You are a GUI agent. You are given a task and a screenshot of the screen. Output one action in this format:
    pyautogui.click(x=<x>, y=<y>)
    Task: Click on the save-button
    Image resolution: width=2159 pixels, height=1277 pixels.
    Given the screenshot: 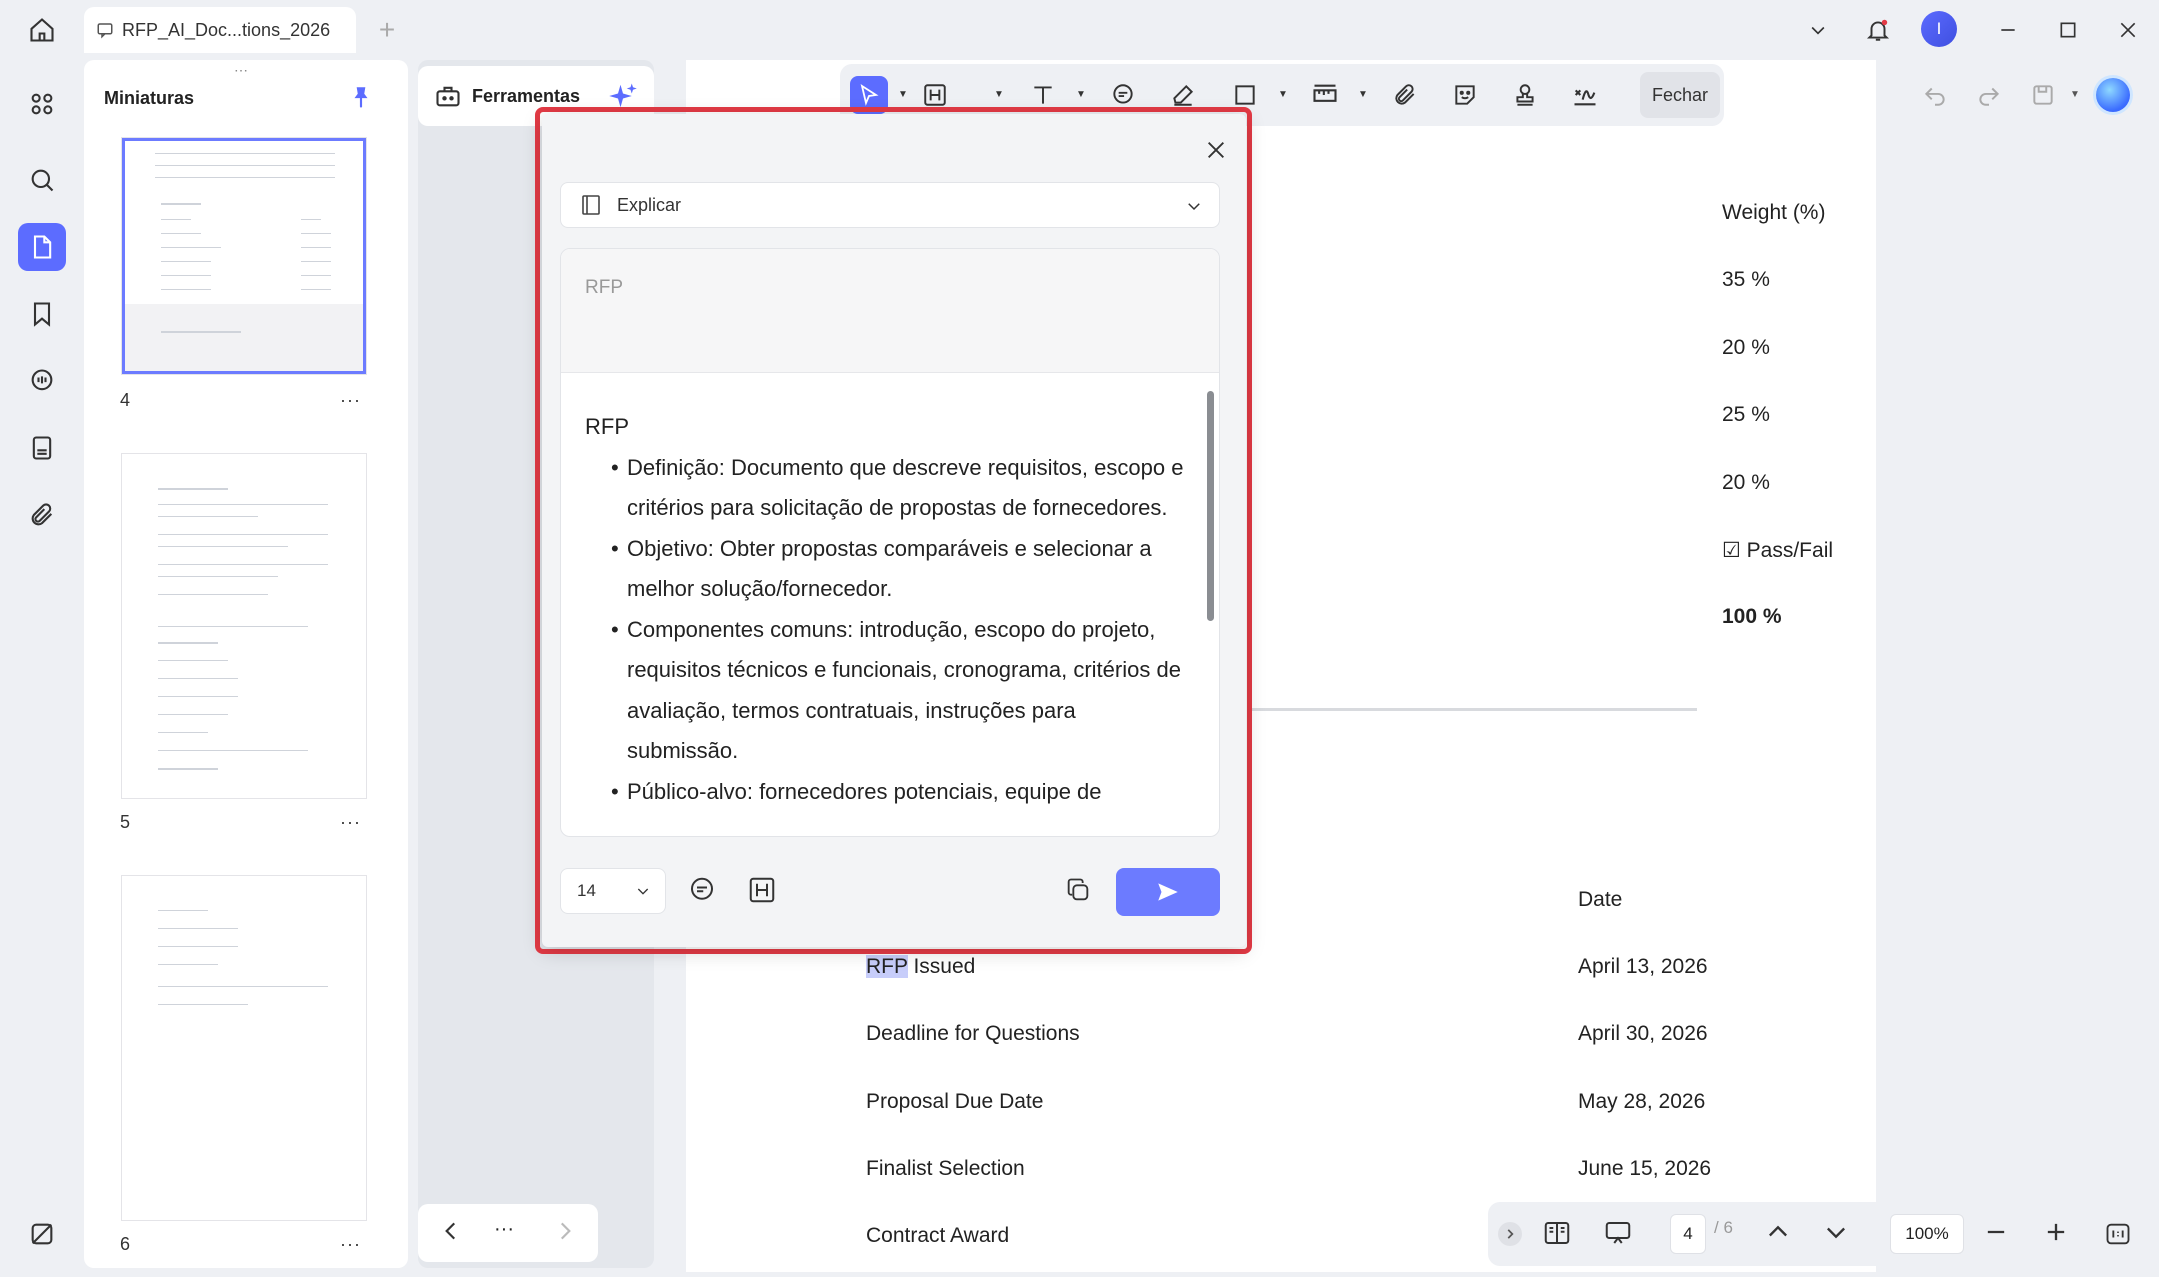 What is the action you would take?
    pyautogui.click(x=2043, y=95)
    